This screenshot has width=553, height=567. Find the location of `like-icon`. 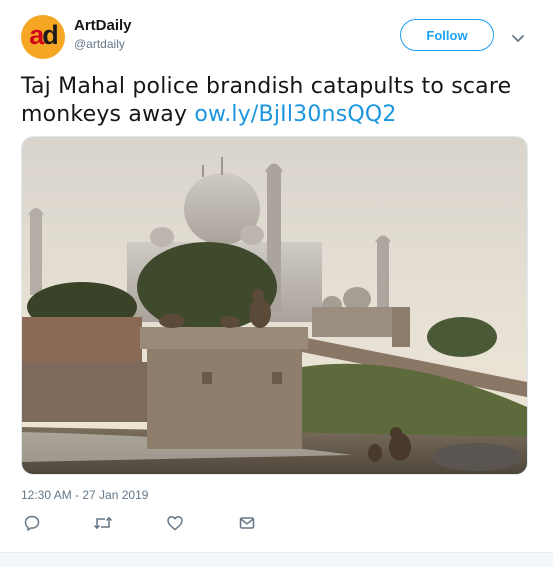

like-icon is located at coordinates (175, 523).